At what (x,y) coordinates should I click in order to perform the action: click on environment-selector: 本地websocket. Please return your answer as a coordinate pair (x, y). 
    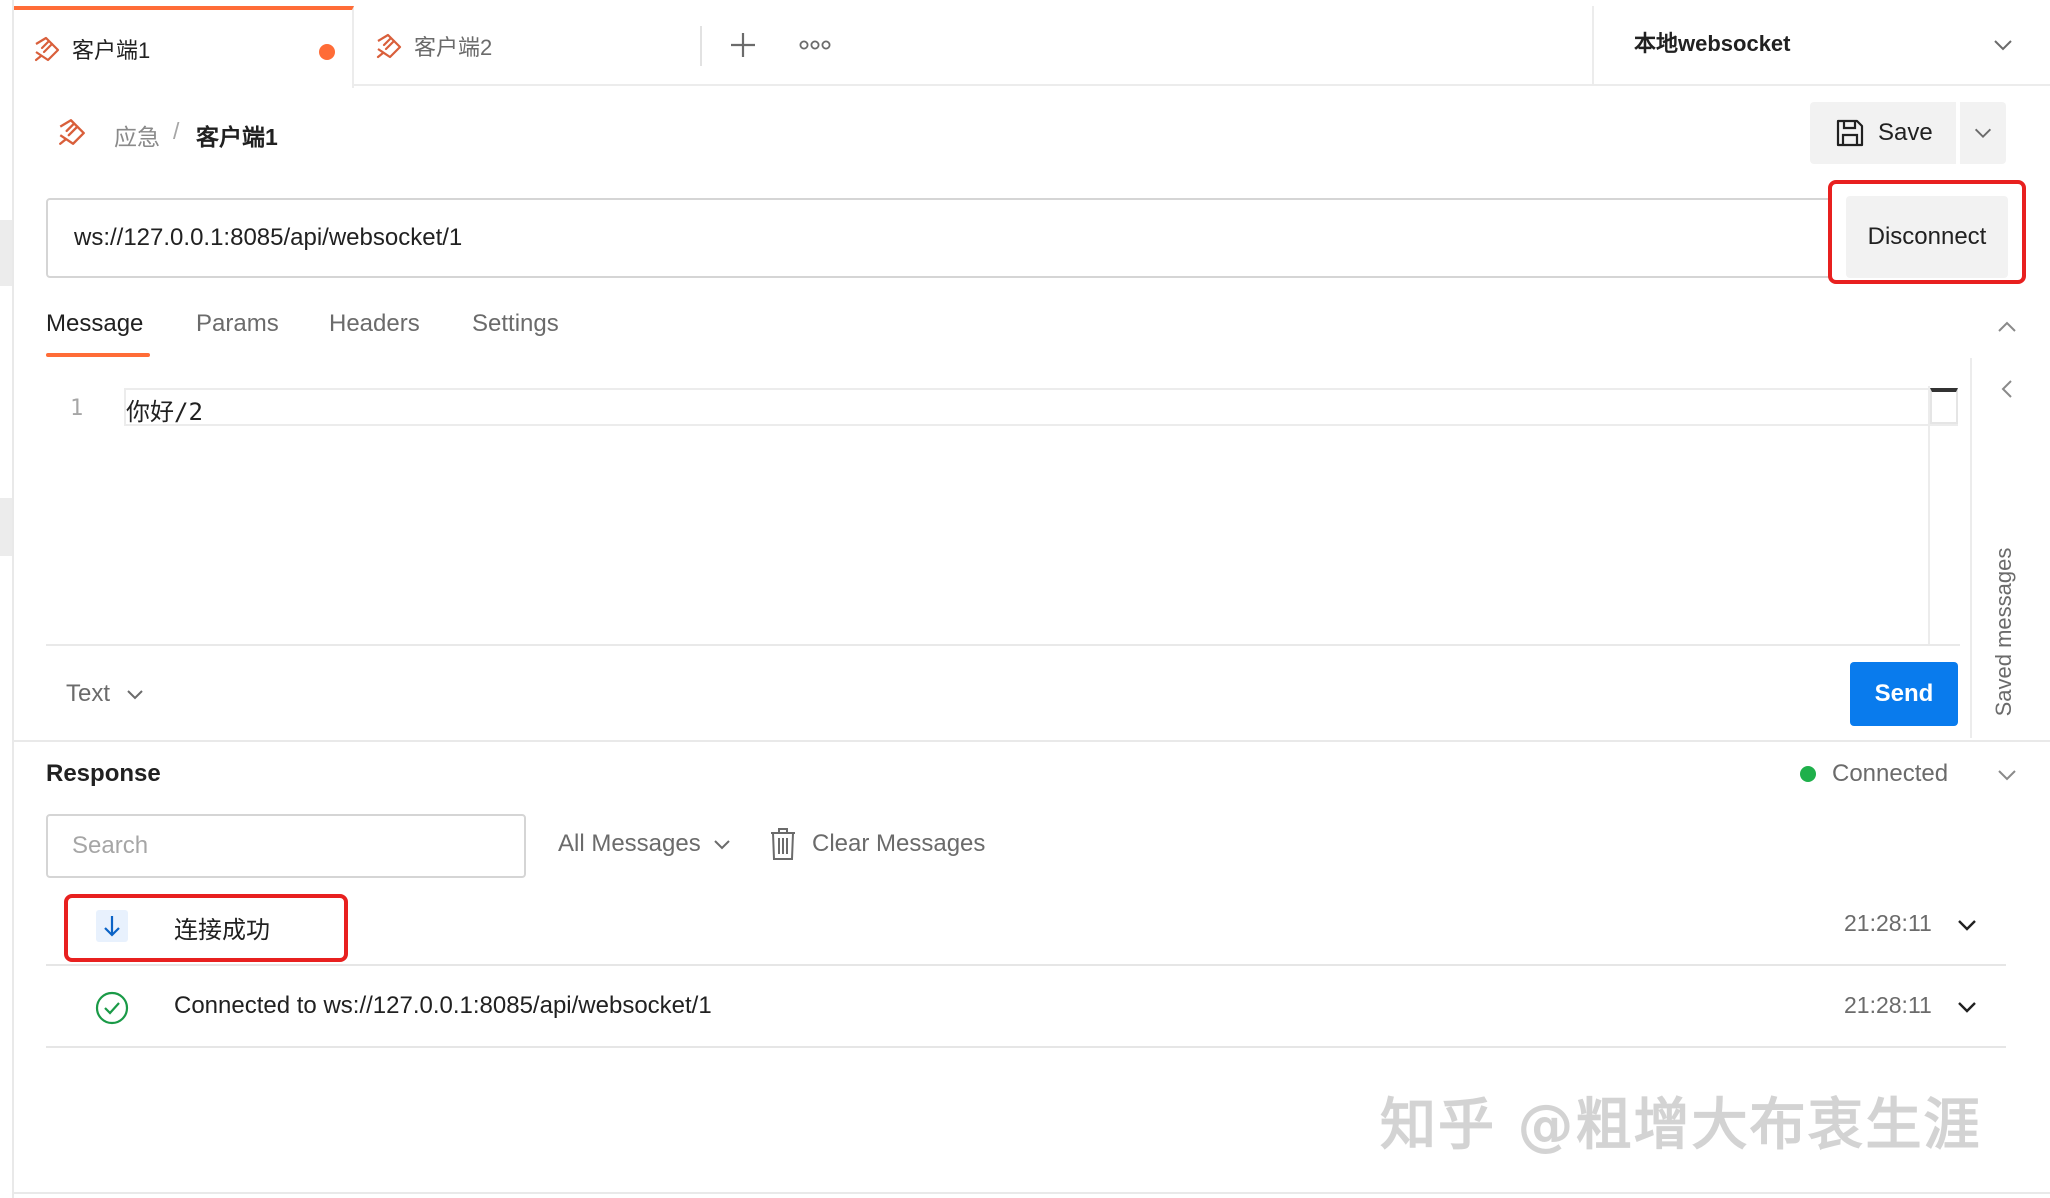
    Looking at the image, I should click on (1712, 42).